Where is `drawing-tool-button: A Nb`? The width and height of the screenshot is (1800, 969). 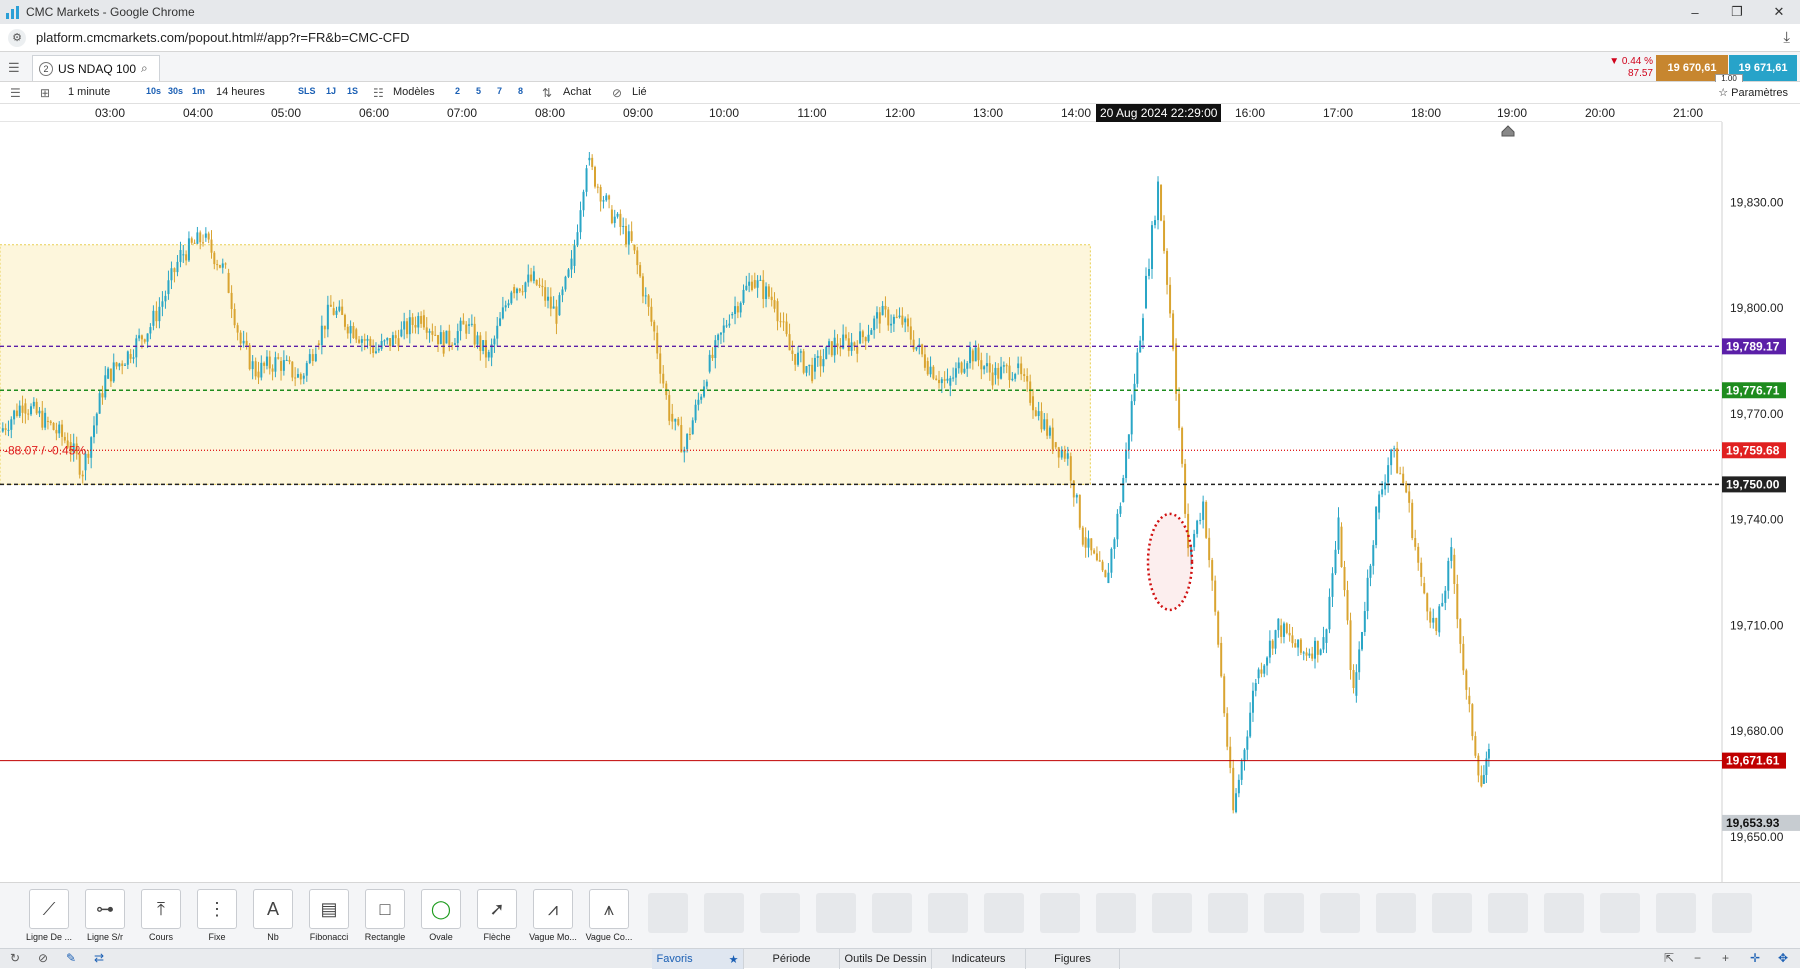 drawing-tool-button: A Nb is located at coordinates (273, 915).